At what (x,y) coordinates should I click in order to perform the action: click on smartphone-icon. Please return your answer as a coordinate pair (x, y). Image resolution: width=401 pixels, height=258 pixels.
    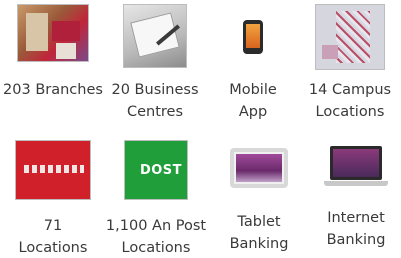
    Looking at the image, I should click on (253, 37).